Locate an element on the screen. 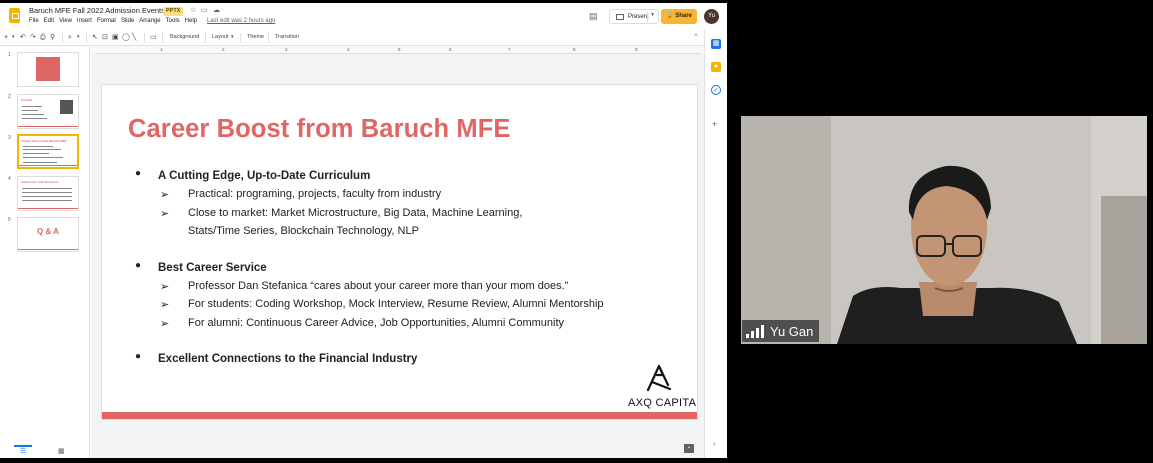 This screenshot has width=1153, height=463. menu-view: View is located at coordinates (65, 21).